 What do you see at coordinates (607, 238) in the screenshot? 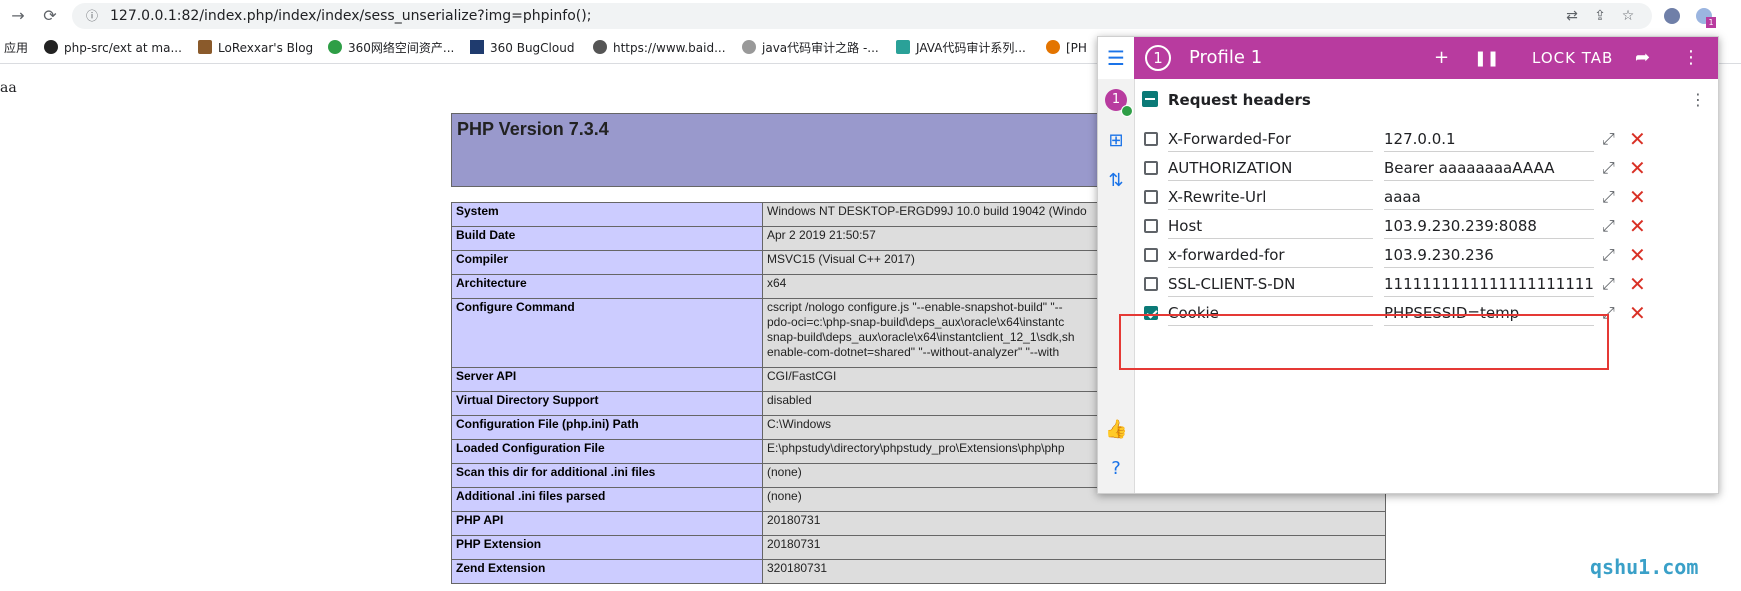
I see `row-key: Build Date` at bounding box center [607, 238].